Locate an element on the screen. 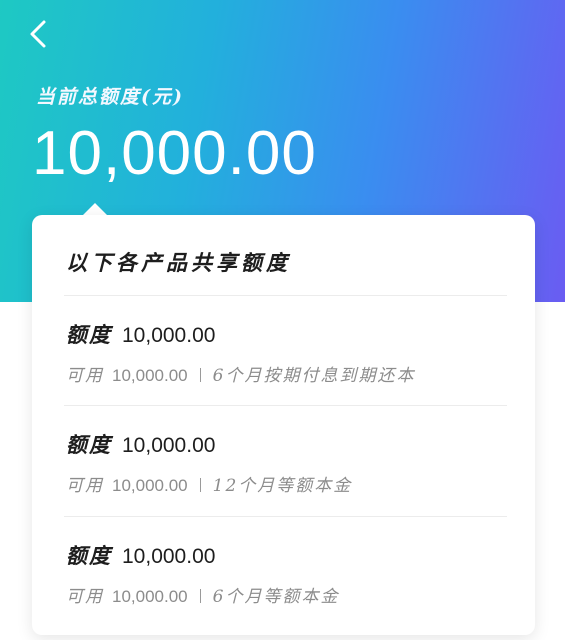  available-line: 可用 10,000.00 12个月等额本金 is located at coordinates (209, 483).